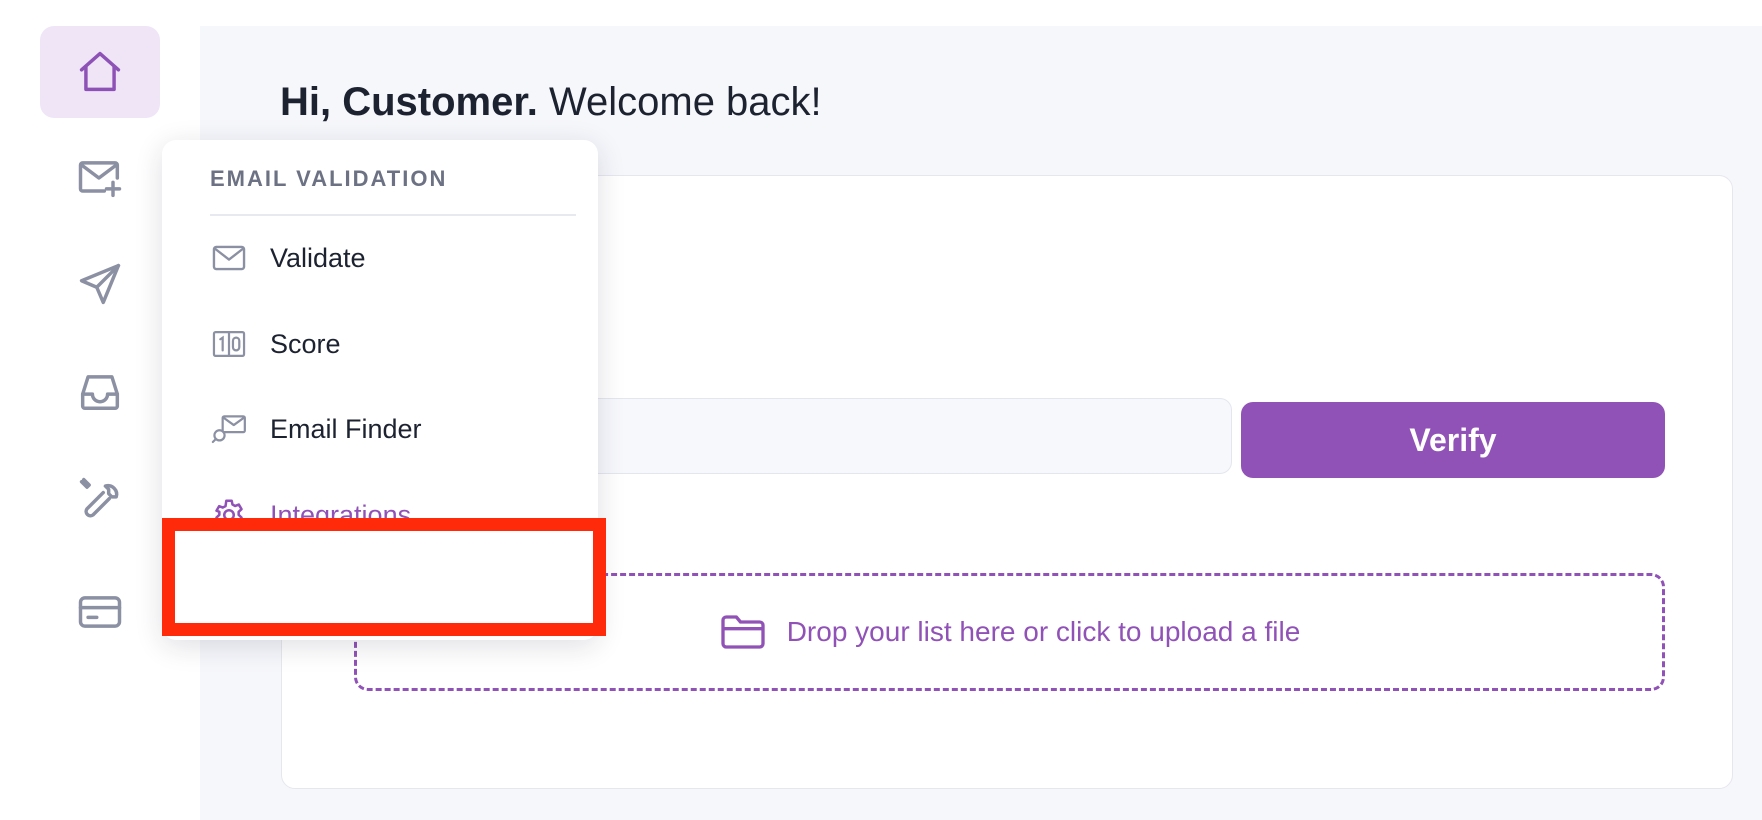 This screenshot has height=820, width=1762. What do you see at coordinates (341, 514) in the screenshot?
I see `menu-item-label: Integrations` at bounding box center [341, 514].